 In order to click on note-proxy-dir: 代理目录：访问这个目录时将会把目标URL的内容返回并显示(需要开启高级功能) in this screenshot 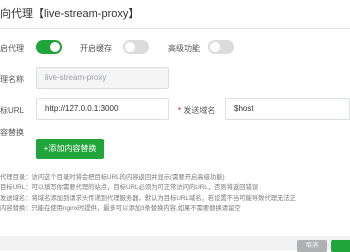, I will do `click(112, 177)`.